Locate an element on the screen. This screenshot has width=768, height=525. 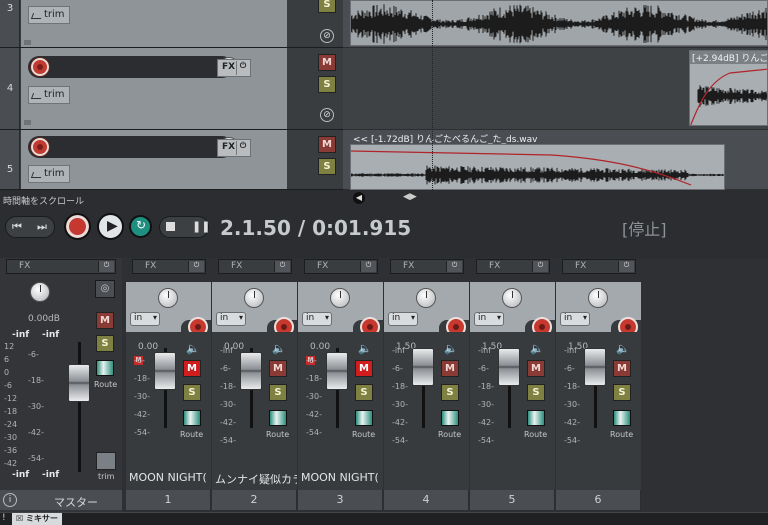
info-icon: i is located at coordinates (10, 500).